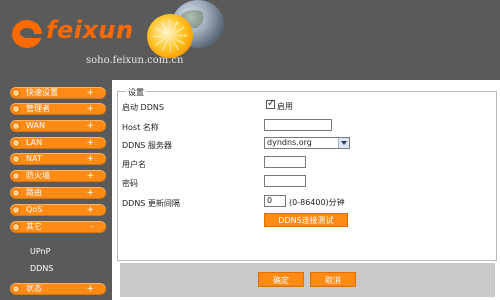 The width and height of the screenshot is (500, 300). What do you see at coordinates (58, 126) in the screenshot?
I see `sidebar-item-wan: WAN +` at bounding box center [58, 126].